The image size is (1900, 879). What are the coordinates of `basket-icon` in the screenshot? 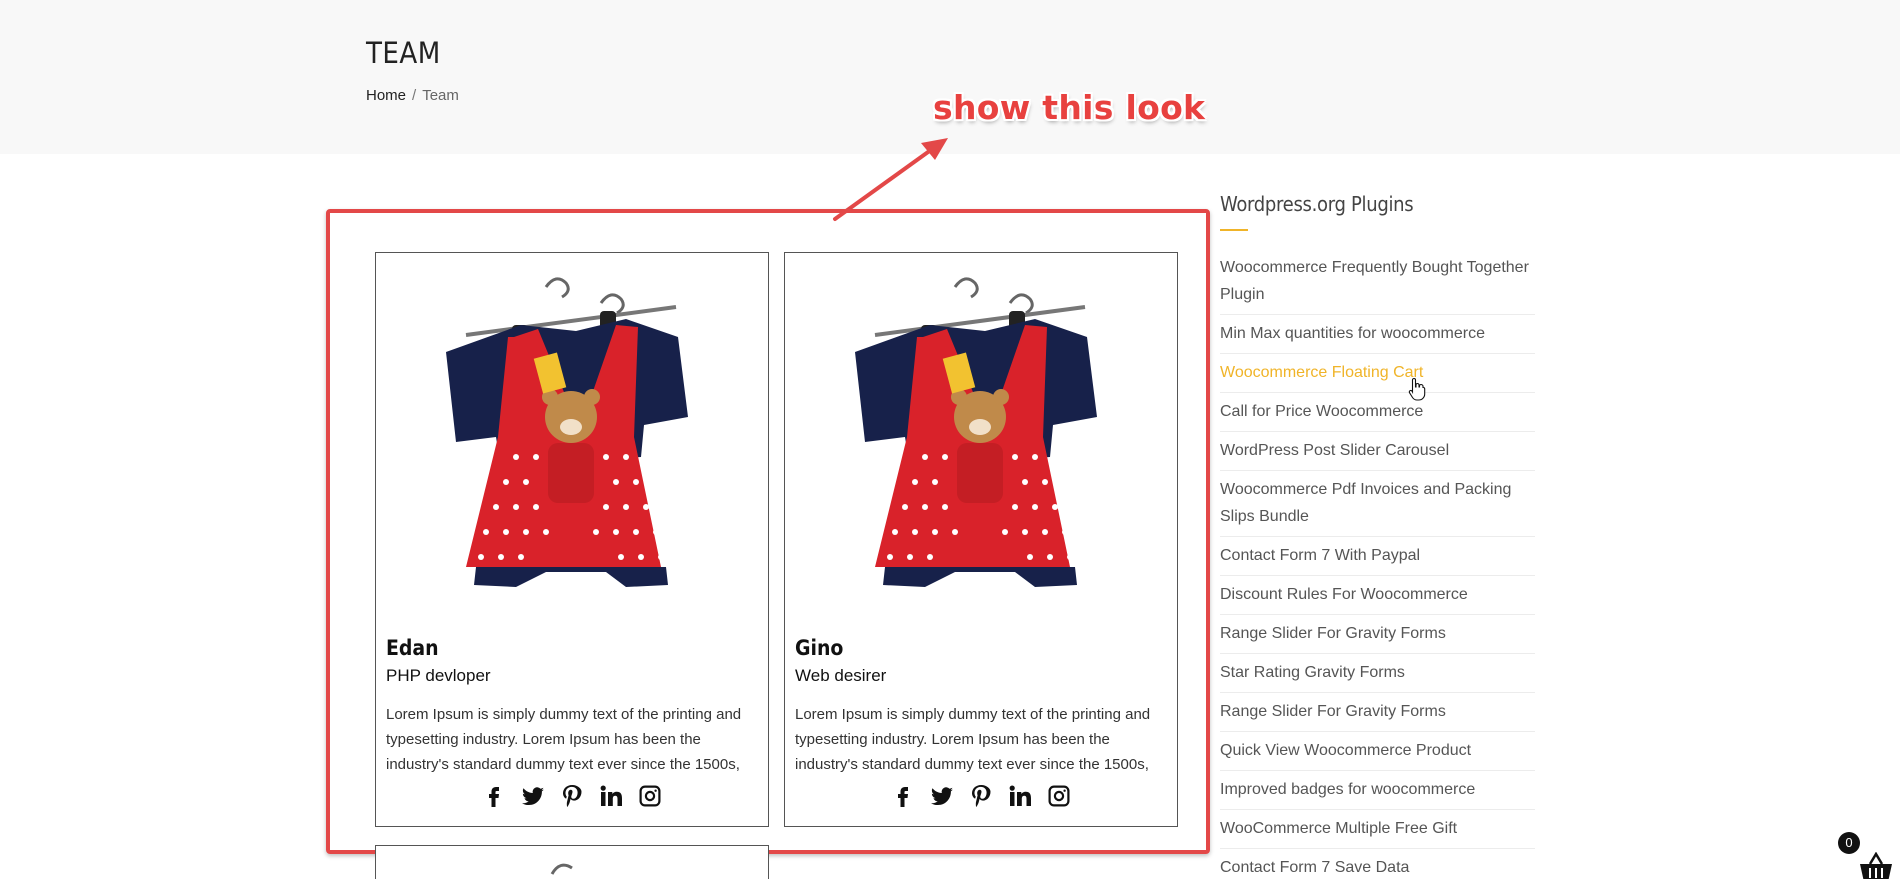 It's located at (1876, 865).